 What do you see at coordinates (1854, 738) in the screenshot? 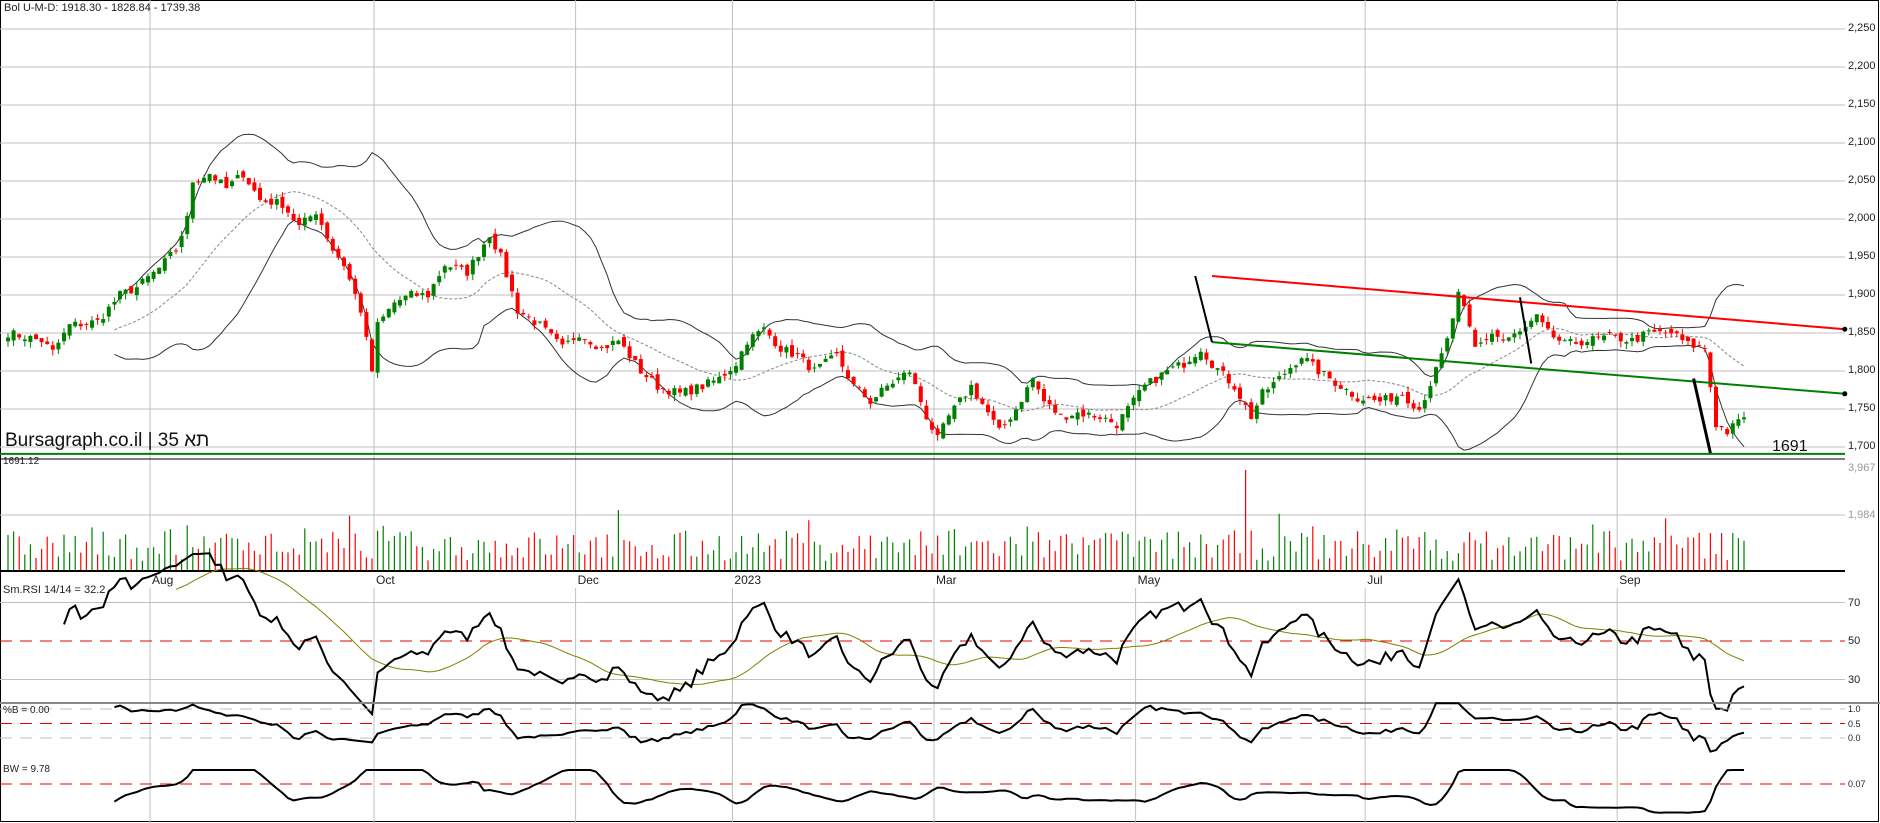
I see `pb-tick-0: 0.0` at bounding box center [1854, 738].